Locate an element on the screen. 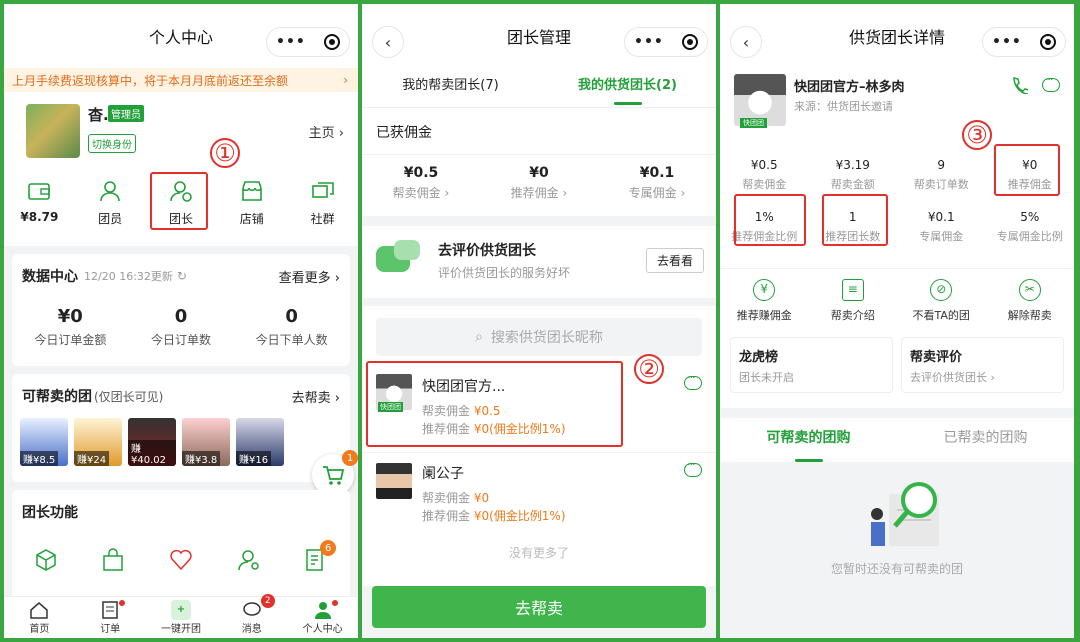 This screenshot has width=1080, height=642. cart-badge: 1 is located at coordinates (350, 458).